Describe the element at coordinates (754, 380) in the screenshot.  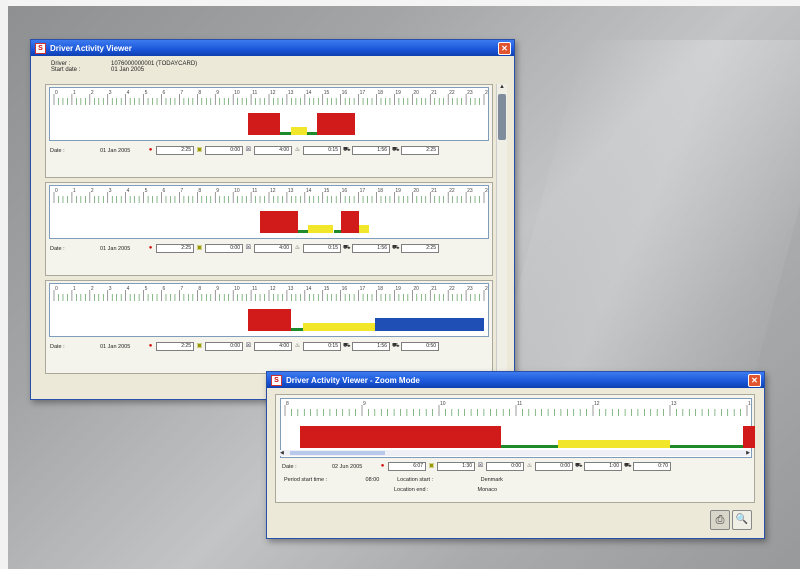
I see `zoom-close-button: ✕` at that location.